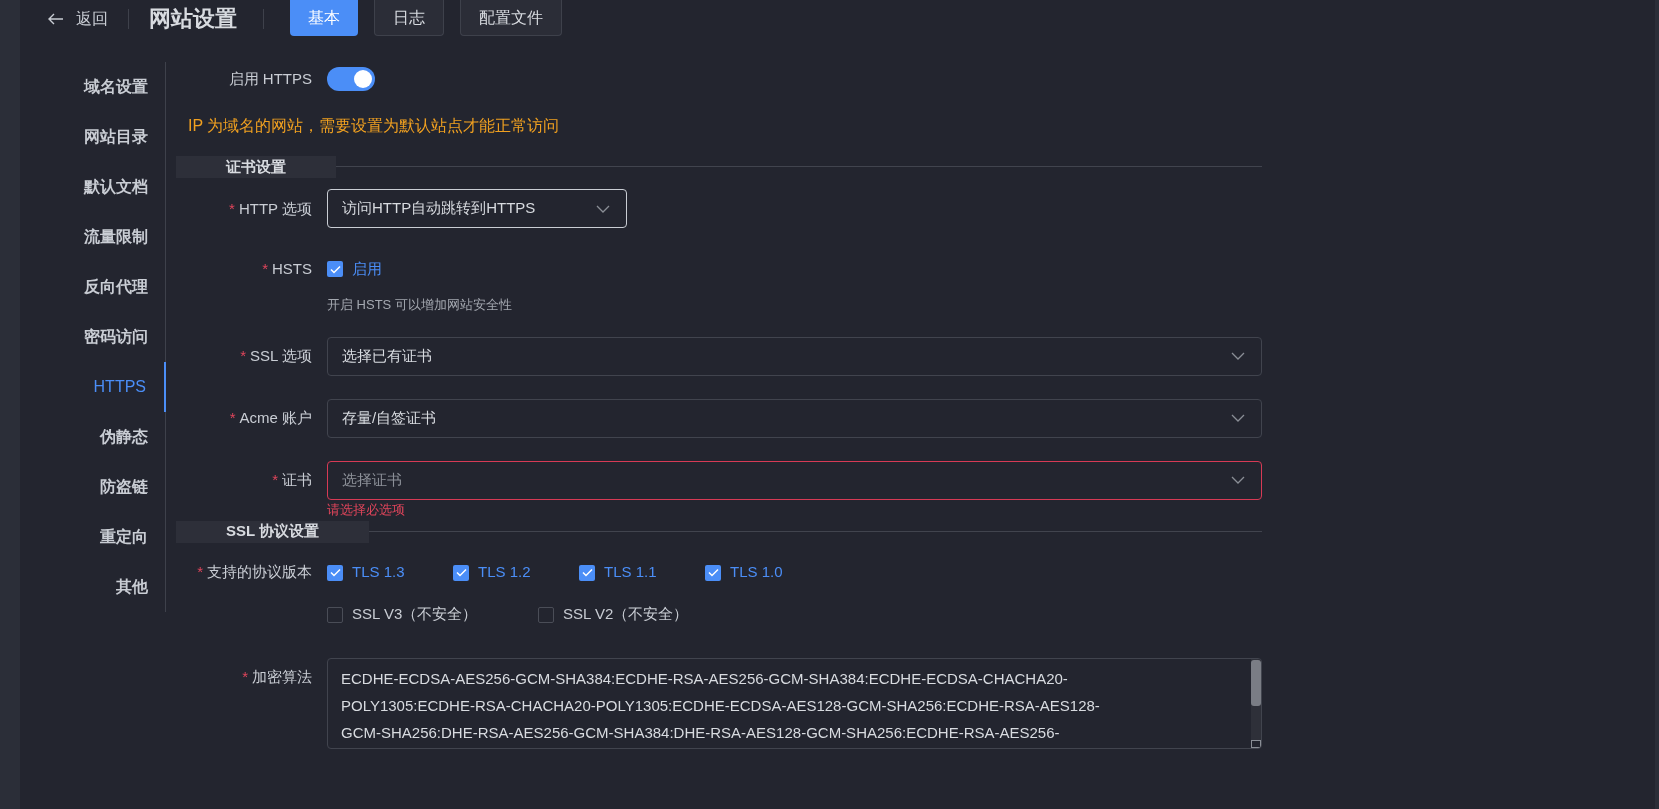  What do you see at coordinates (93, 87) in the screenshot?
I see `sidebar-item: 域名设置` at bounding box center [93, 87].